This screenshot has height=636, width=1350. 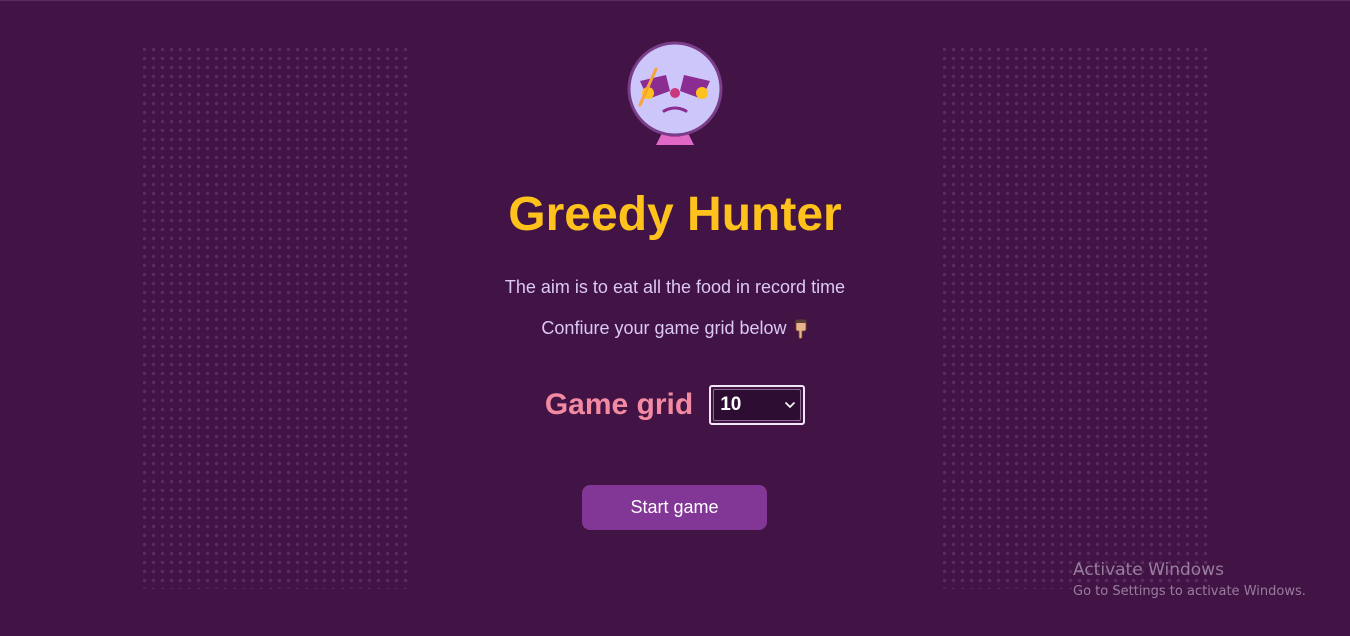 I want to click on hunter-face-icon, so click(x=675, y=93).